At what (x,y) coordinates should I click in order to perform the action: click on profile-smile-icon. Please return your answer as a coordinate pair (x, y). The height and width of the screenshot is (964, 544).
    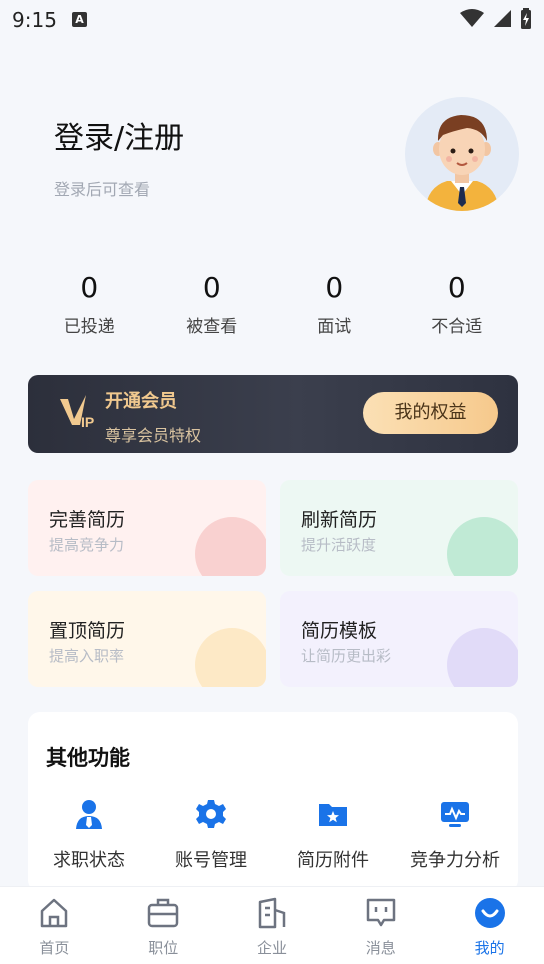
    Looking at the image, I should click on (489, 913).